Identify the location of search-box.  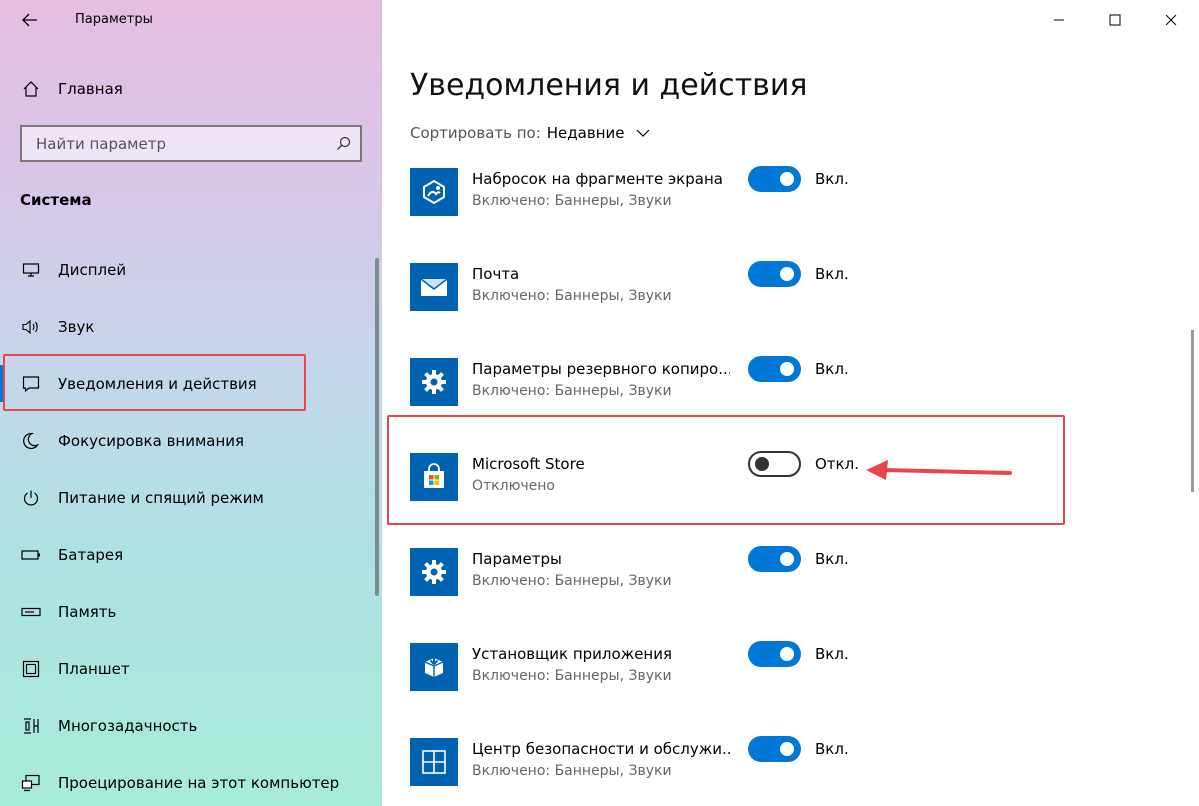
(191, 143).